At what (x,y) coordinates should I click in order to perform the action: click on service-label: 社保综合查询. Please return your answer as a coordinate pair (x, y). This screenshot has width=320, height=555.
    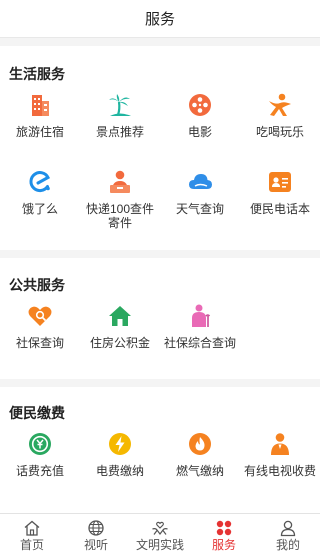
    Looking at the image, I should click on (199, 343).